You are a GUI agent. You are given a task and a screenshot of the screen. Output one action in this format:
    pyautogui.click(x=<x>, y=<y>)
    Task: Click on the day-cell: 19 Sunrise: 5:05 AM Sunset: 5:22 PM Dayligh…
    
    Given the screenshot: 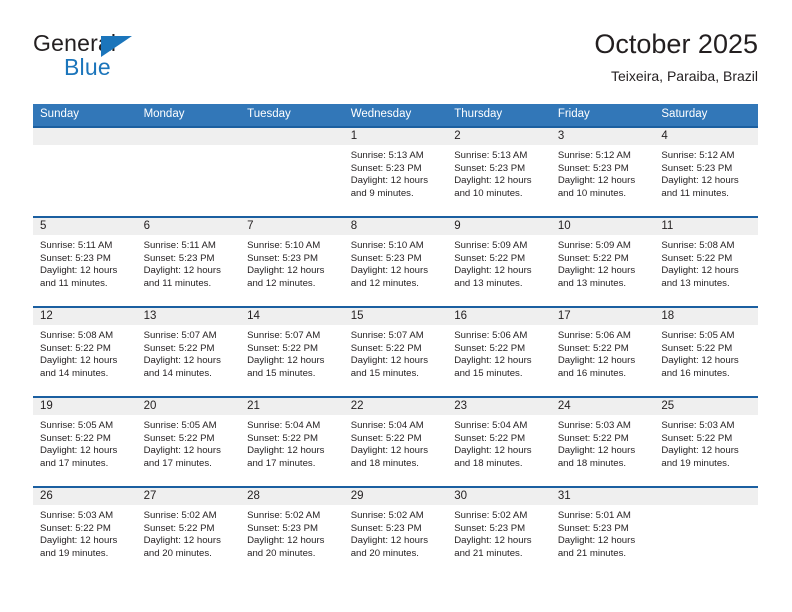 What is the action you would take?
    pyautogui.click(x=85, y=442)
    